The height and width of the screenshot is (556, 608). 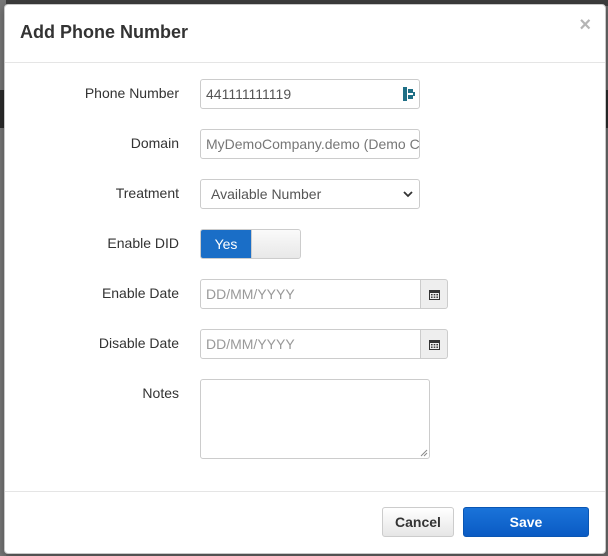 I want to click on enable-did-label: Enable DID, so click(x=143, y=243).